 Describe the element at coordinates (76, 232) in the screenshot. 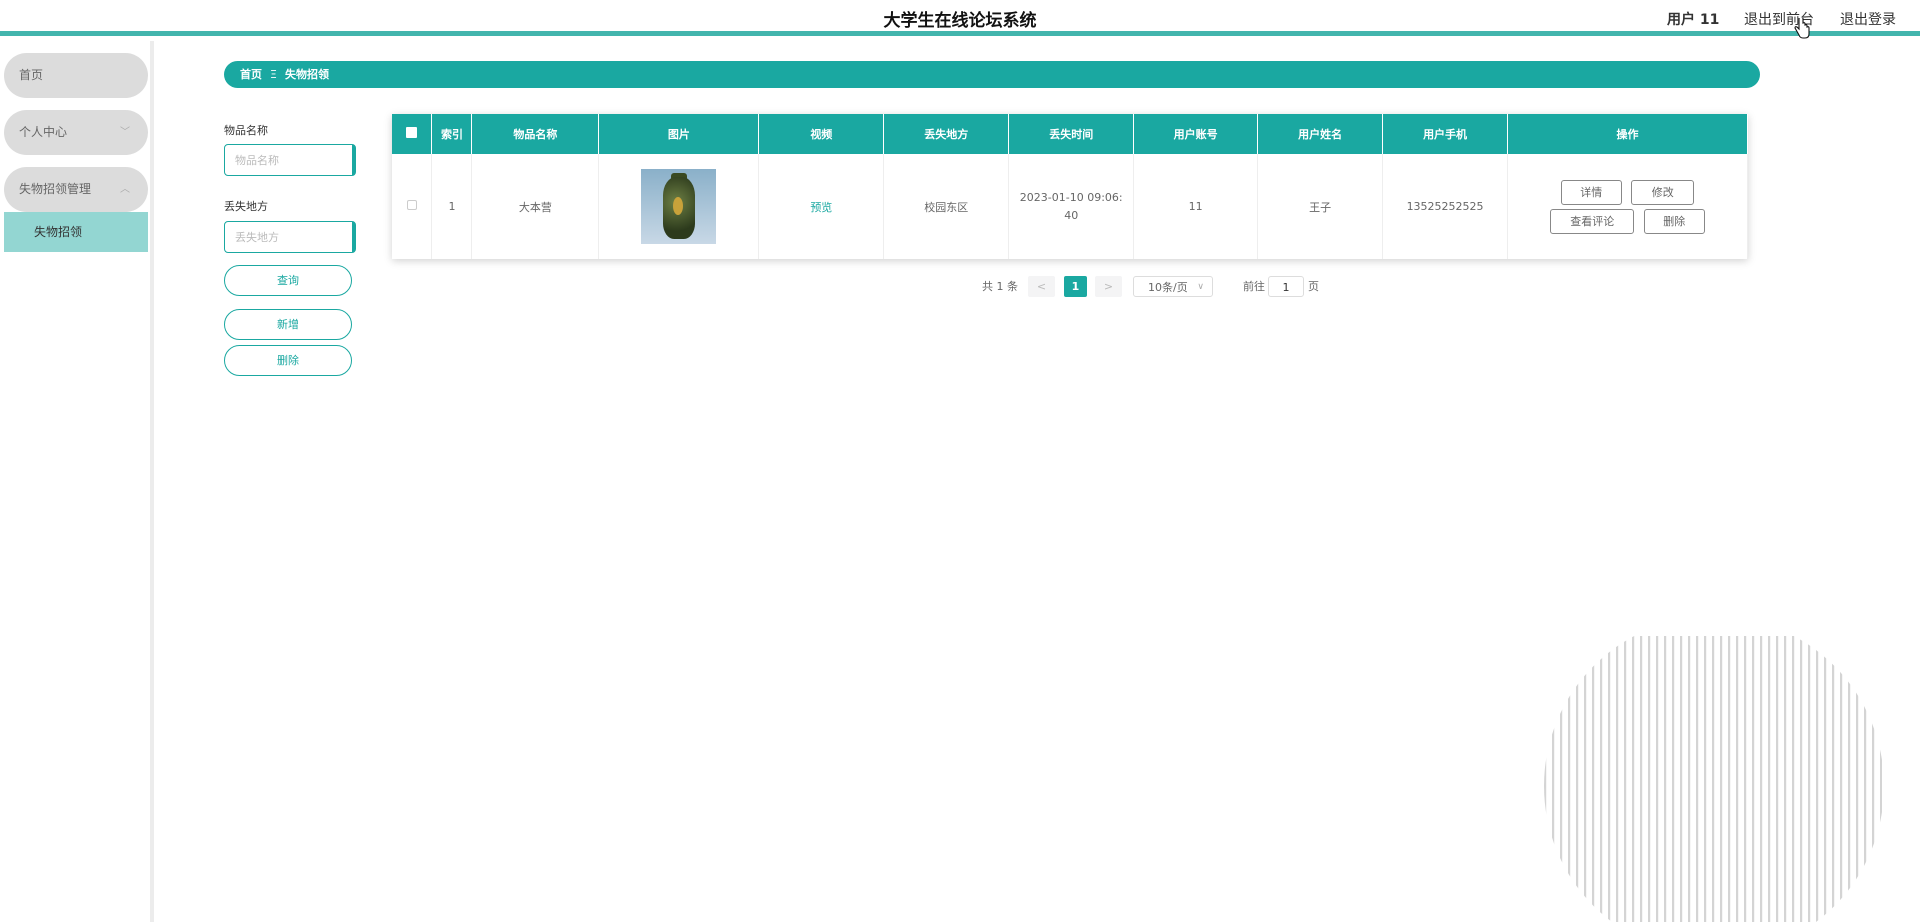

I see `sidebar-subitem-lost-found: 失物招领` at that location.